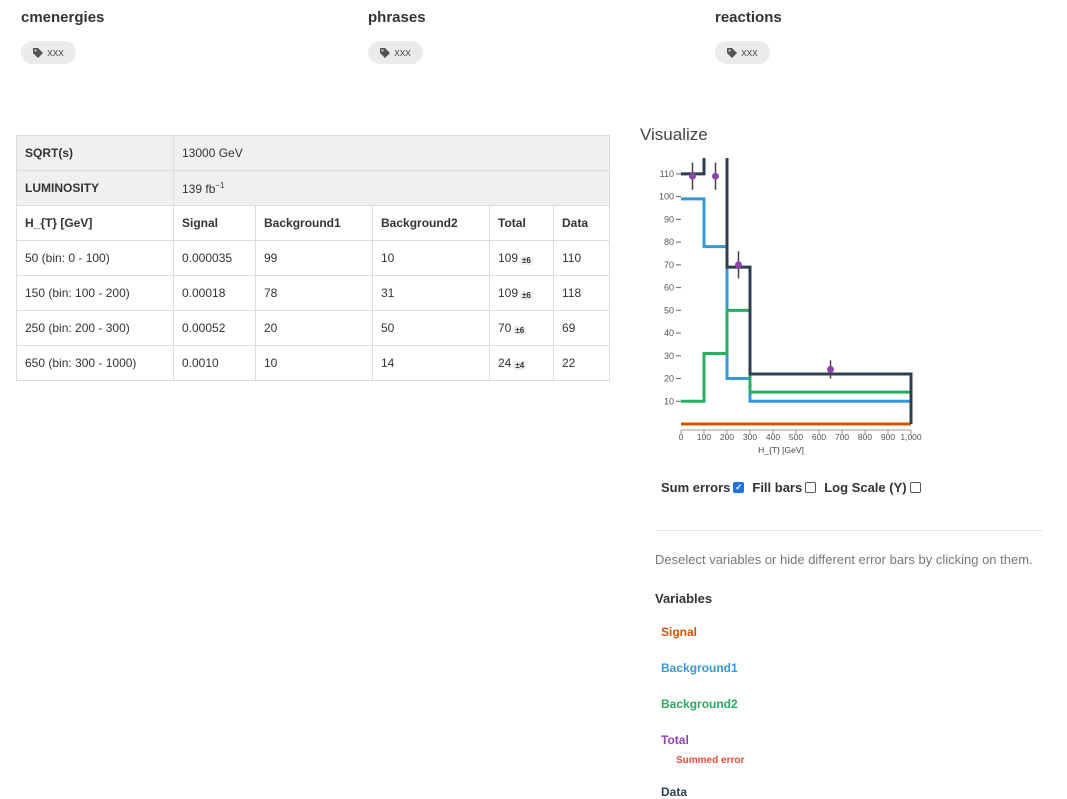 Image resolution: width=1067 pixels, height=799 pixels. I want to click on col-header-background1: Background1, so click(314, 223).